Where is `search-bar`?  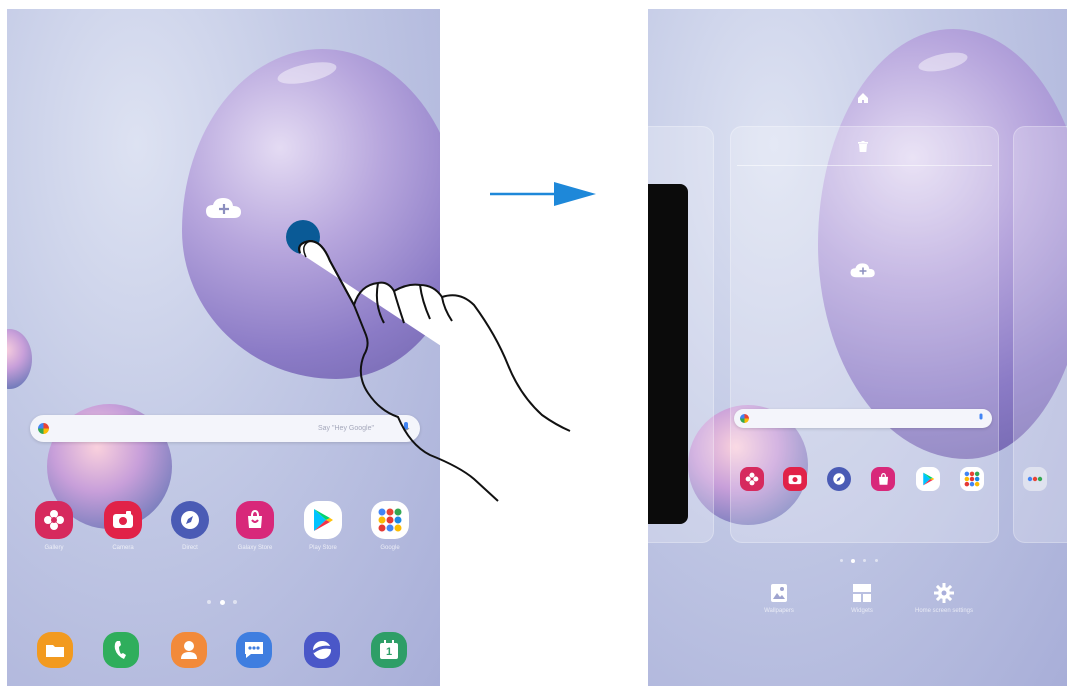 search-bar is located at coordinates (863, 418).